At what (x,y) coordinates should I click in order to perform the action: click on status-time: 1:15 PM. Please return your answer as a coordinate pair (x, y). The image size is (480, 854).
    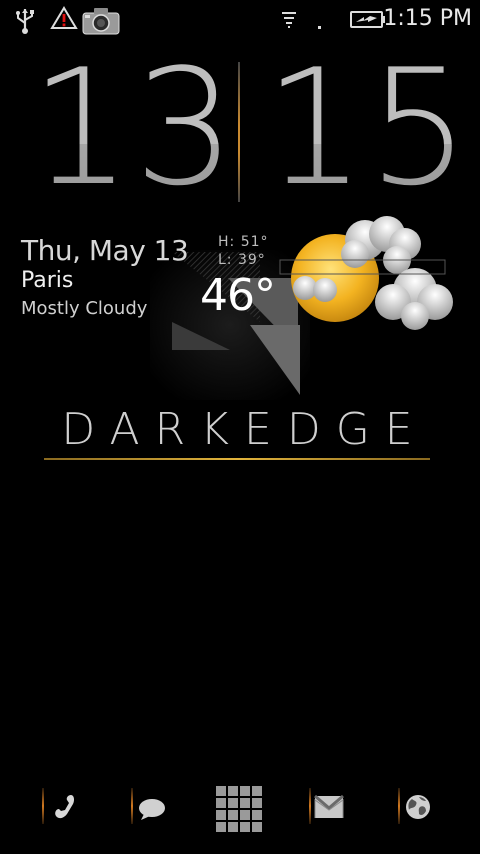
    Looking at the image, I should click on (427, 18).